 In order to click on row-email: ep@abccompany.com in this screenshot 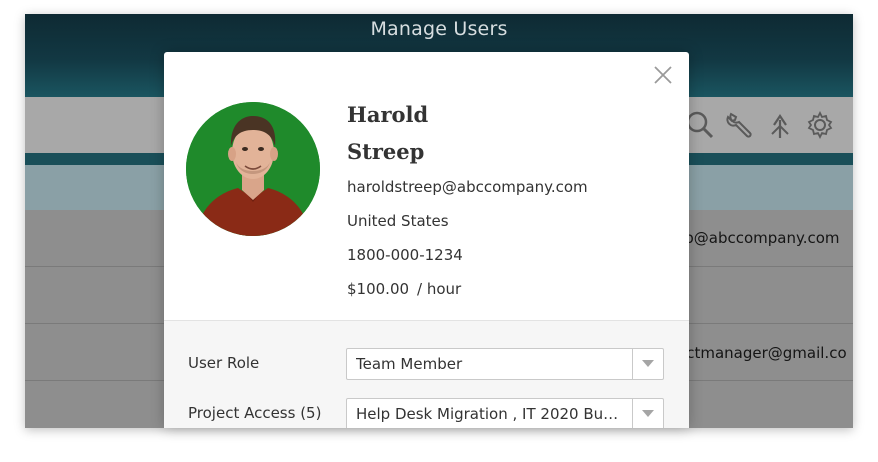, I will do `click(757, 238)`.